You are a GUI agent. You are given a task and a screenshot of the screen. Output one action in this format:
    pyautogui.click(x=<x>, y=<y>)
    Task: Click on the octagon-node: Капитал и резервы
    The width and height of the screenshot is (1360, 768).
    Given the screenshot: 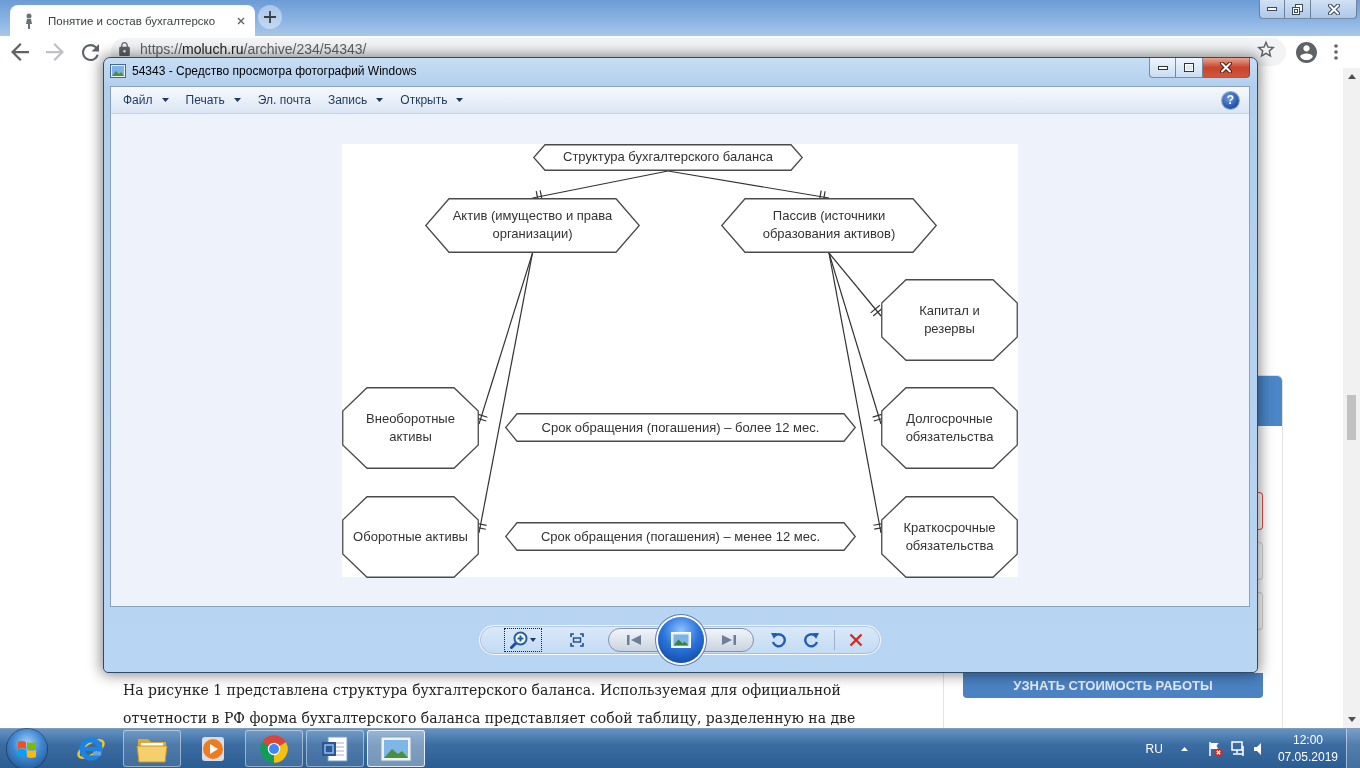 What is the action you would take?
    pyautogui.click(x=949, y=319)
    